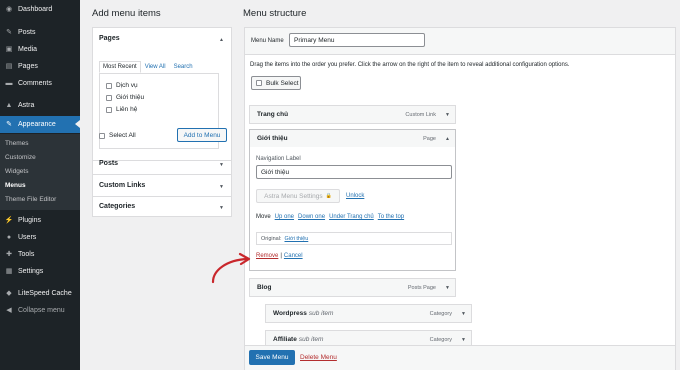  I want to click on page-option-dich-vu: Dịch vụ, so click(122, 85).